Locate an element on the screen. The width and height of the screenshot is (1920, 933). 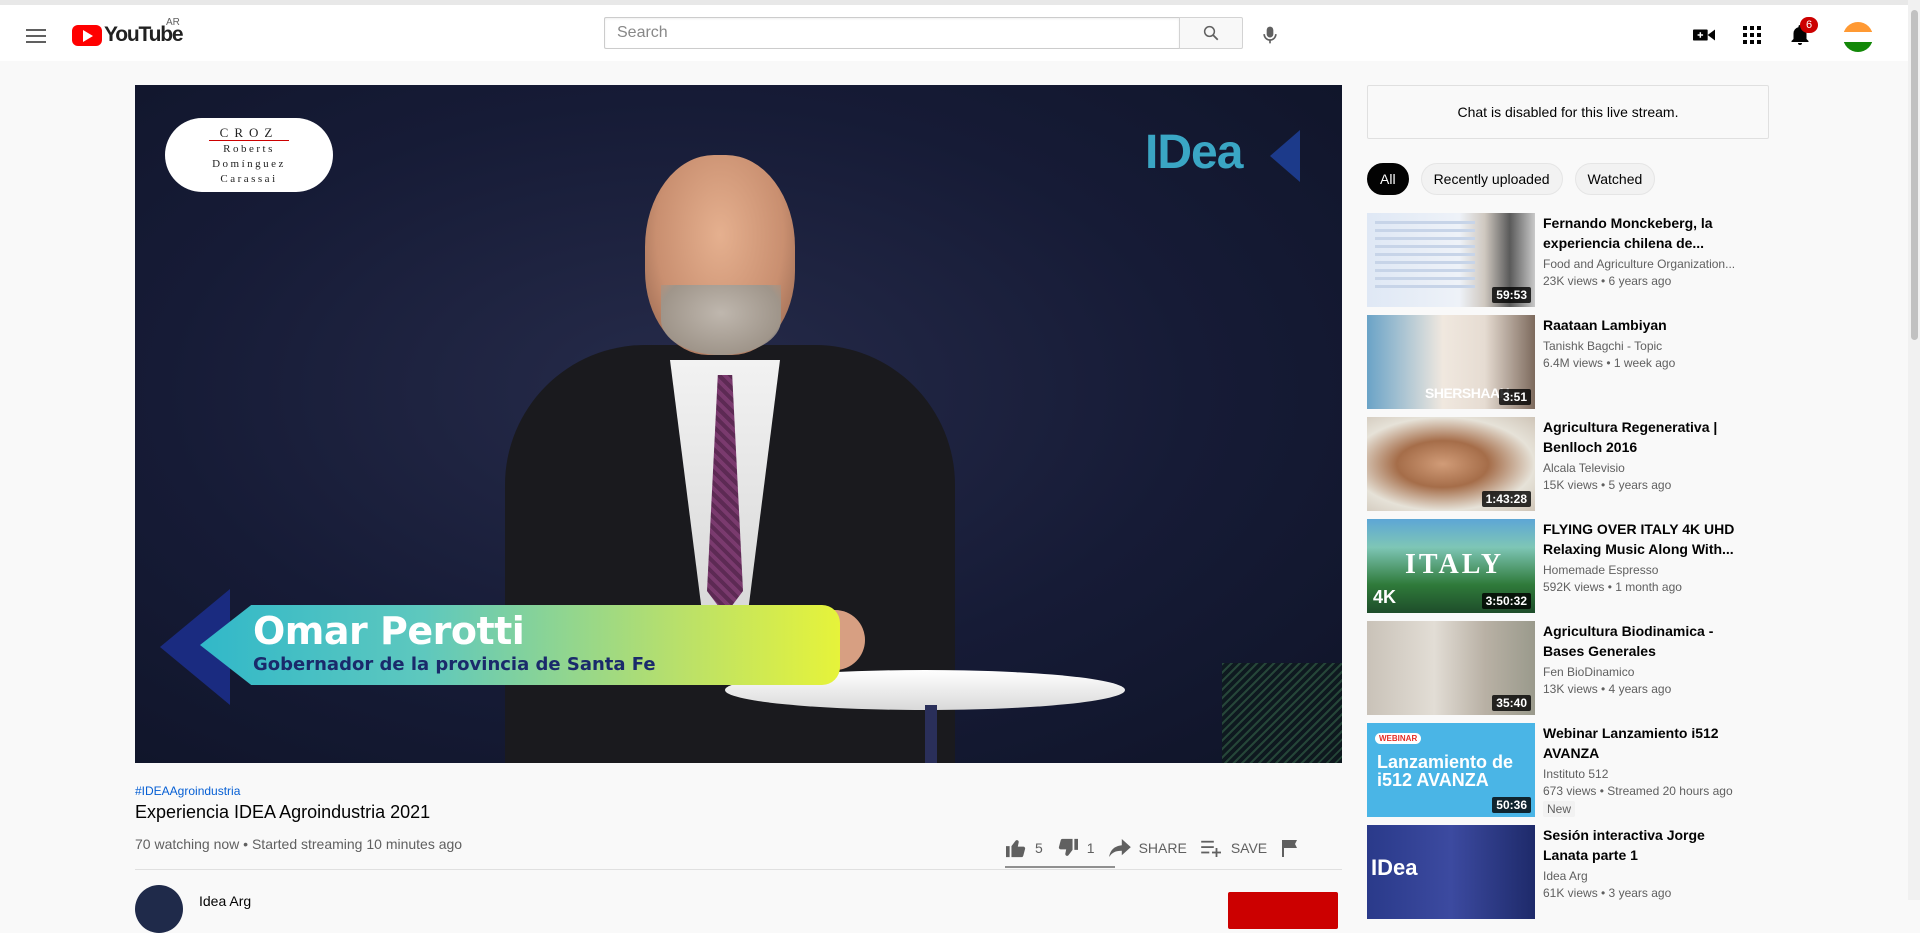
masthead: YouTube AR 6 is located at coordinates (960, 30).